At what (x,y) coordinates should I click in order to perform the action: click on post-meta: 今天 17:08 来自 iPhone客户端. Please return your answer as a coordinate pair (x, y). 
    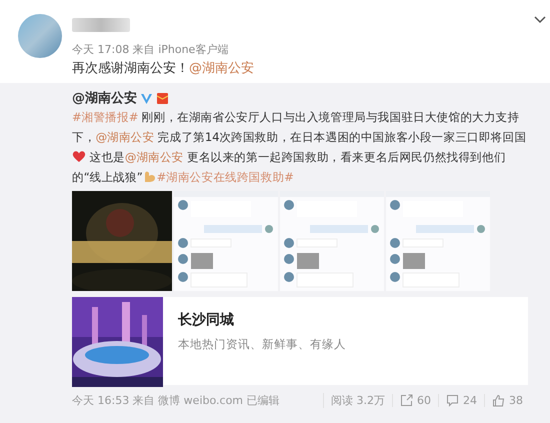
    Looking at the image, I should click on (151, 49).